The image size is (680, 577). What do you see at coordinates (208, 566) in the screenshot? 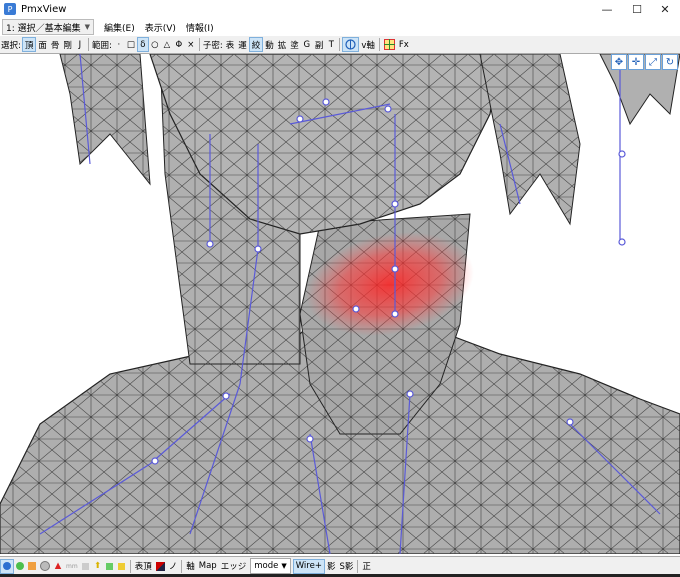
I see `map-toggle: Map` at bounding box center [208, 566].